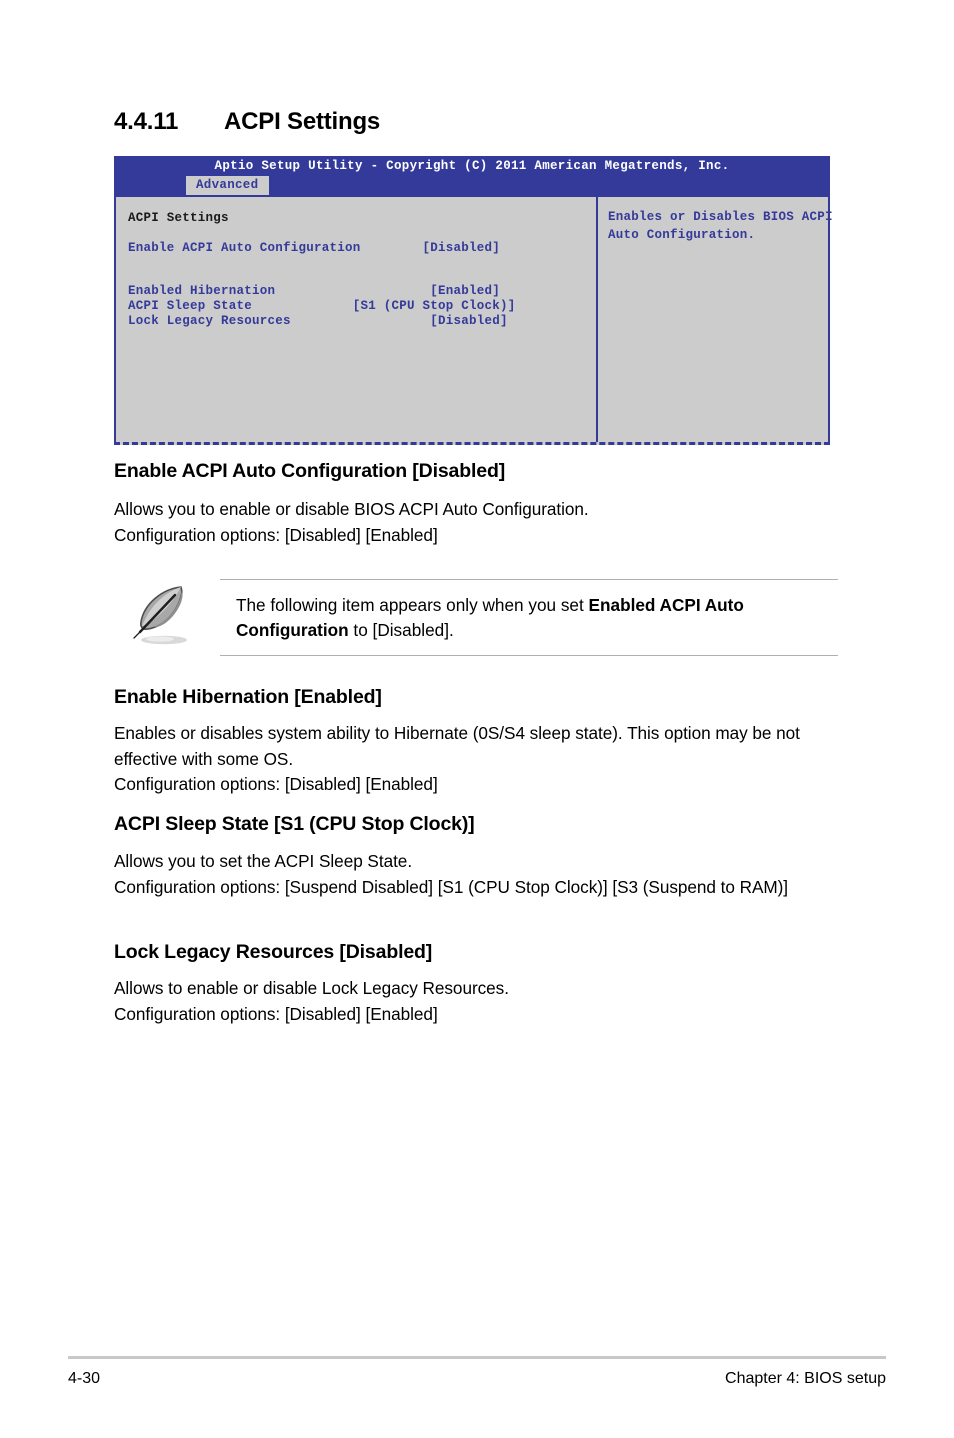 This screenshot has width=954, height=1438. What do you see at coordinates (401, 630) in the screenshot?
I see `note-text-part2: to [Disabled].` at bounding box center [401, 630].